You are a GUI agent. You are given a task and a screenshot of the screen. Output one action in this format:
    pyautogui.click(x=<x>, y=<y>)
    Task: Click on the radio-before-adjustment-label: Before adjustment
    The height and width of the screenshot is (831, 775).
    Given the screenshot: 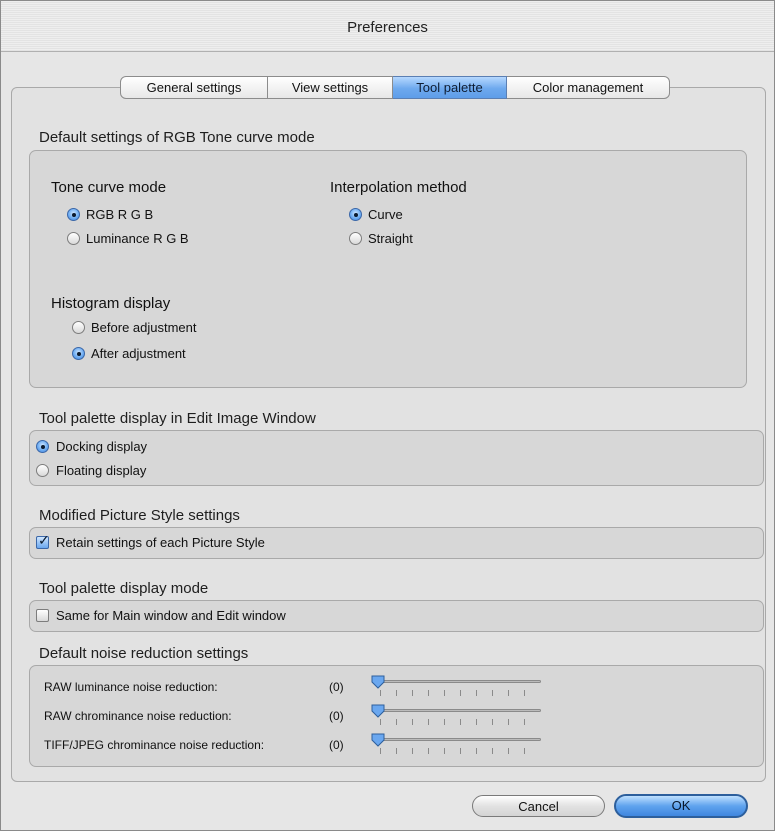 What is the action you would take?
    pyautogui.click(x=144, y=327)
    